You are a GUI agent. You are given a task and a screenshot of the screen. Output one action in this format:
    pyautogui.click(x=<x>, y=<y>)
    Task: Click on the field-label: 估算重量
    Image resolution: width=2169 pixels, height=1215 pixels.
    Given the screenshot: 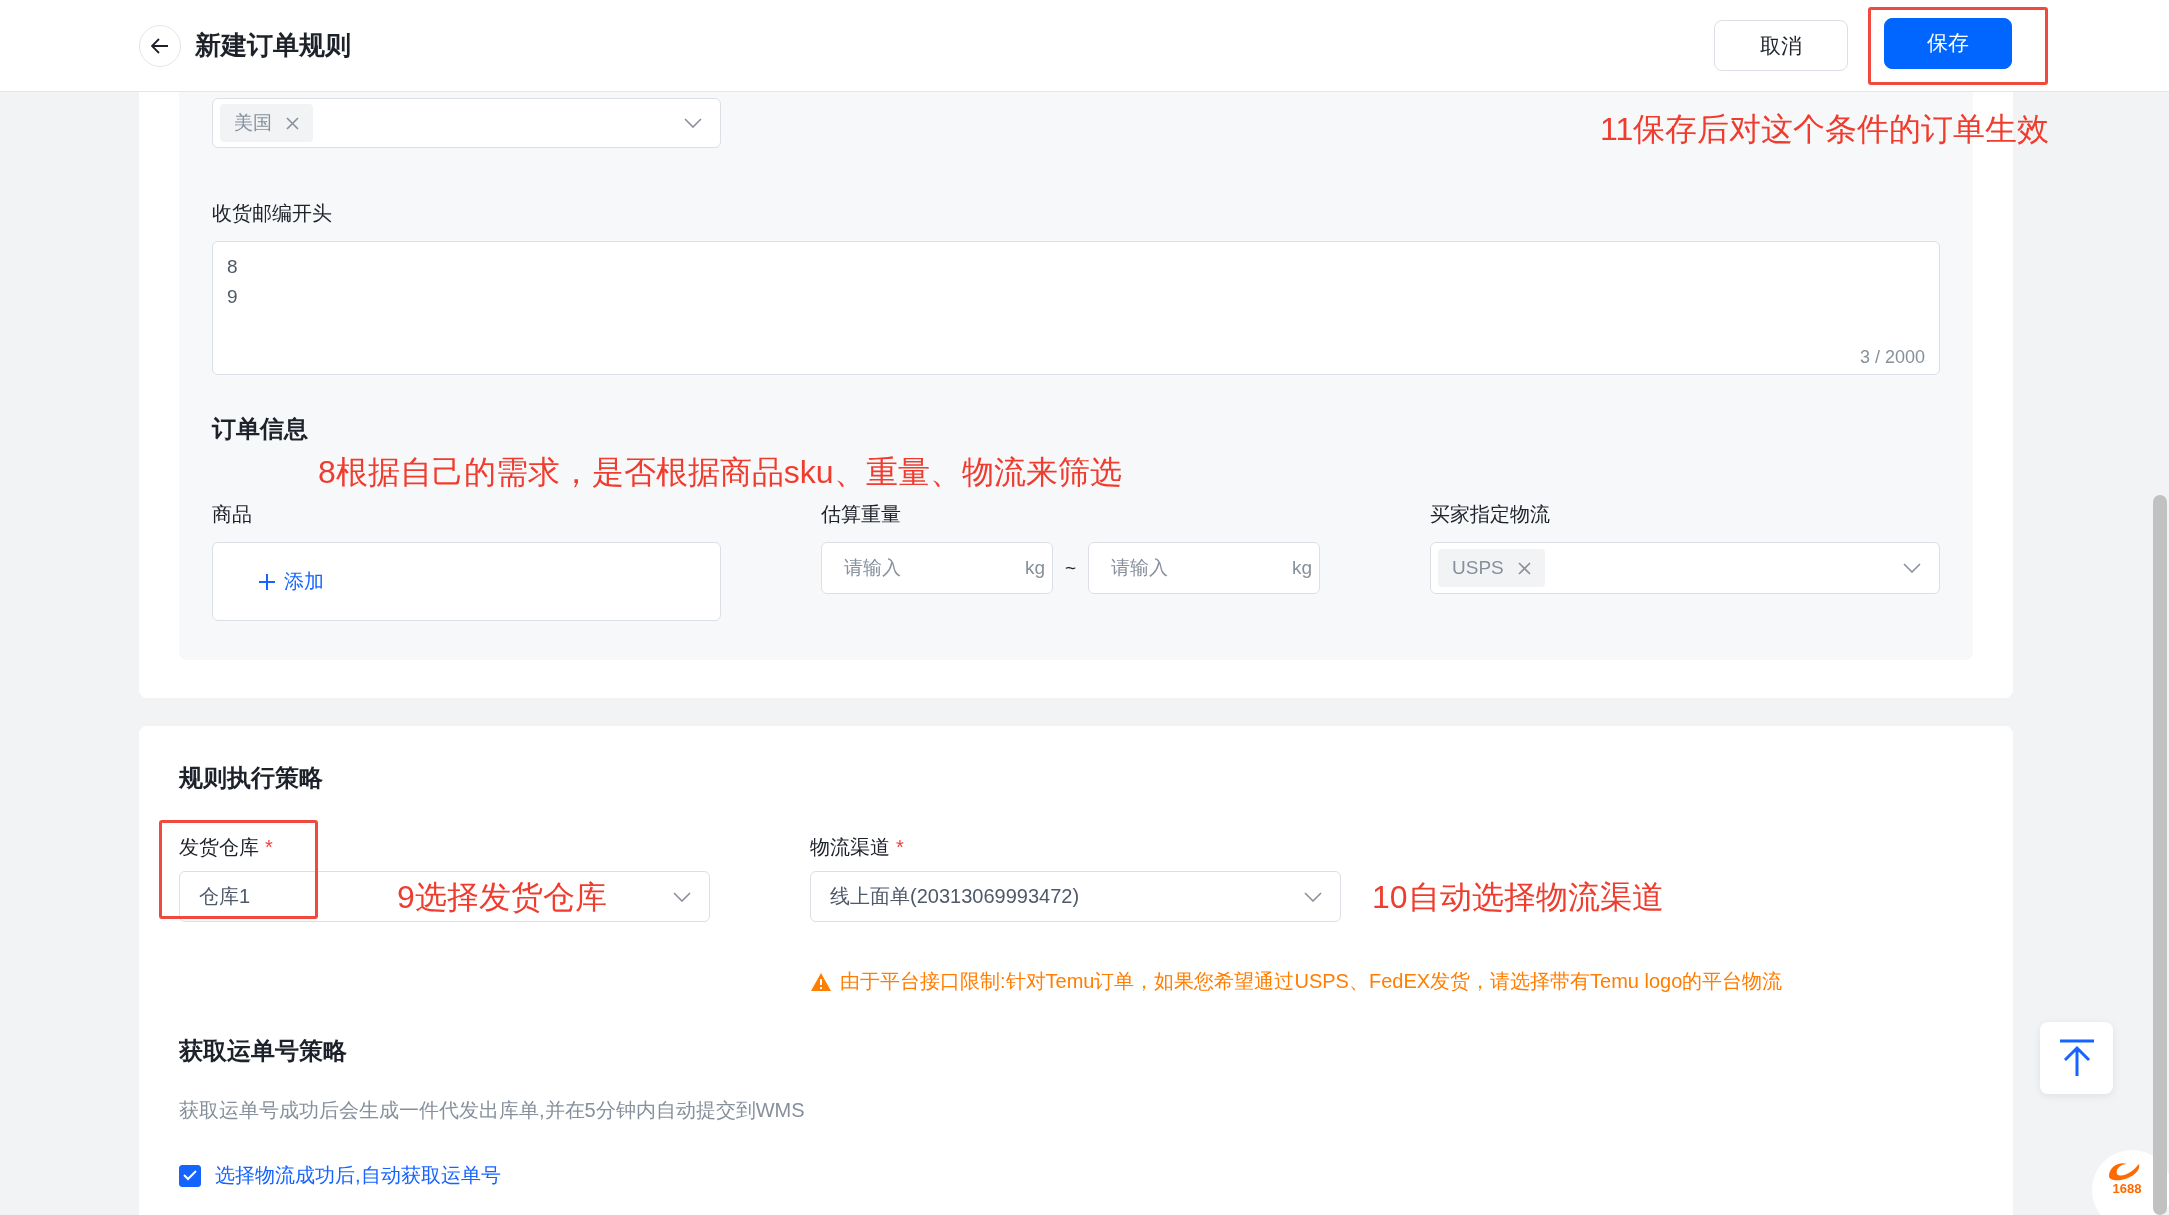 What is the action you would take?
    pyautogui.click(x=861, y=514)
    